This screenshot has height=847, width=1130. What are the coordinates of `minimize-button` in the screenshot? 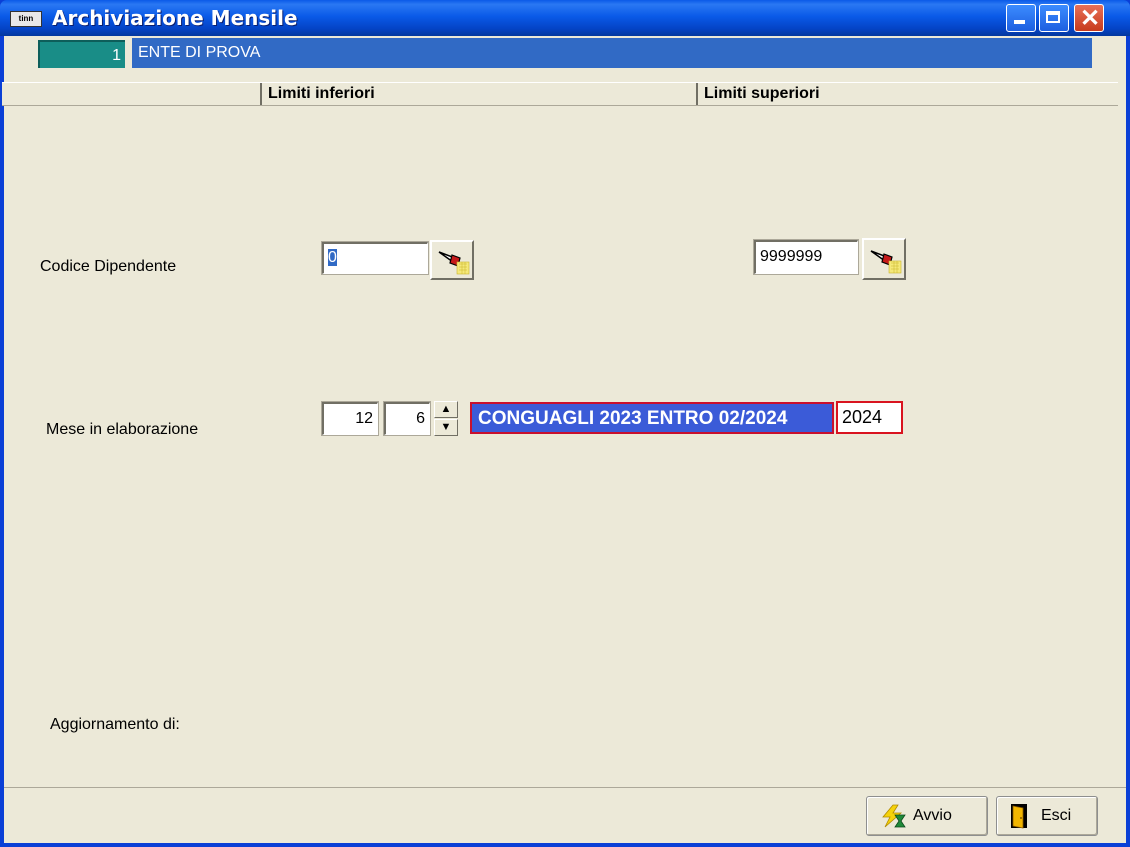 It's located at (1021, 18).